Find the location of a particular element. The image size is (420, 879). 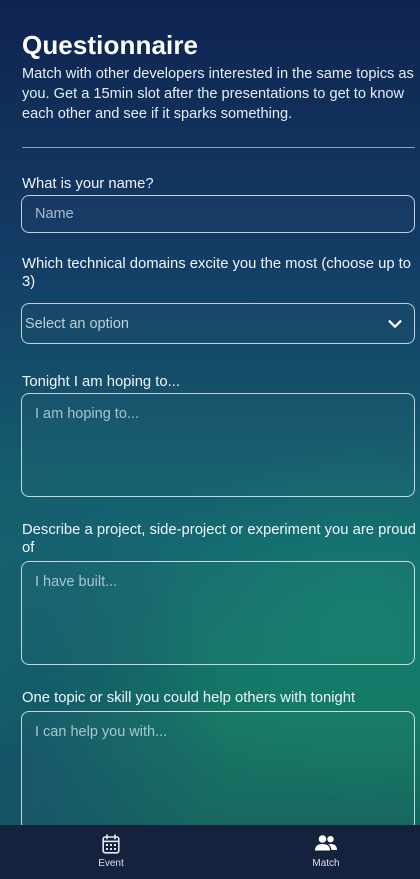

name-label: What is your name? is located at coordinates (88, 184).